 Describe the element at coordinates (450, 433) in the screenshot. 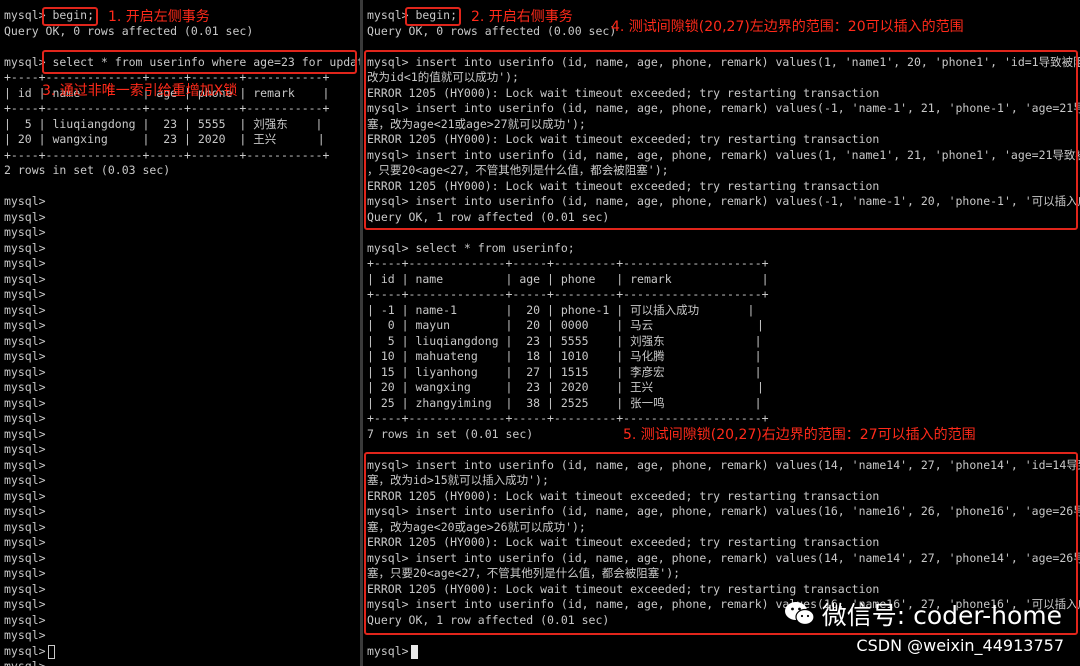

I see `right-terminal-line: 7 rows in set (0.01 sec)` at that location.